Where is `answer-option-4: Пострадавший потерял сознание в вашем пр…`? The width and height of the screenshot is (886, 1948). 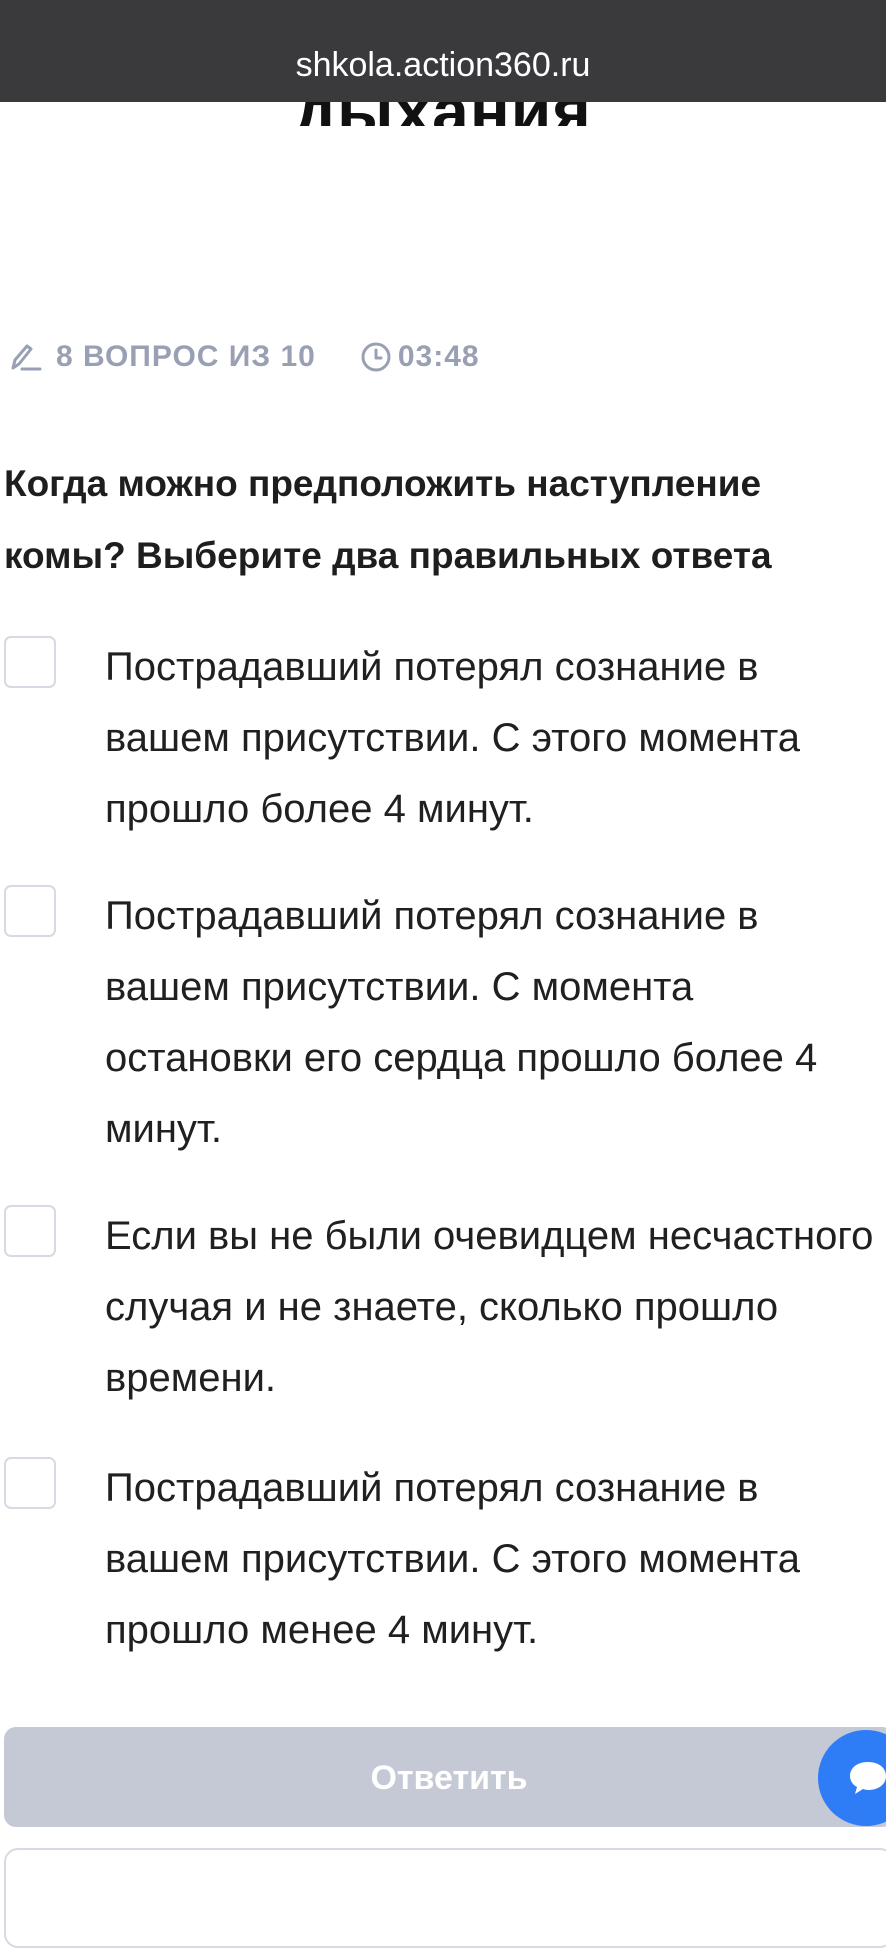 answer-option-4: Пострадавший потерял сознание в вашем пр… is located at coordinates (443, 1553).